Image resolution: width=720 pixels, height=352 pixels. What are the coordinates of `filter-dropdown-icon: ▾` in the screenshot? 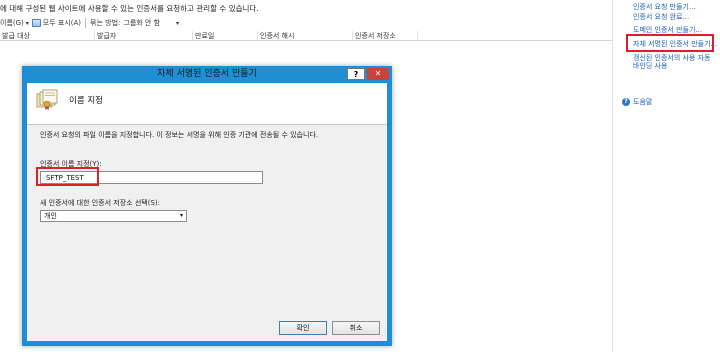 It's located at (27, 23).